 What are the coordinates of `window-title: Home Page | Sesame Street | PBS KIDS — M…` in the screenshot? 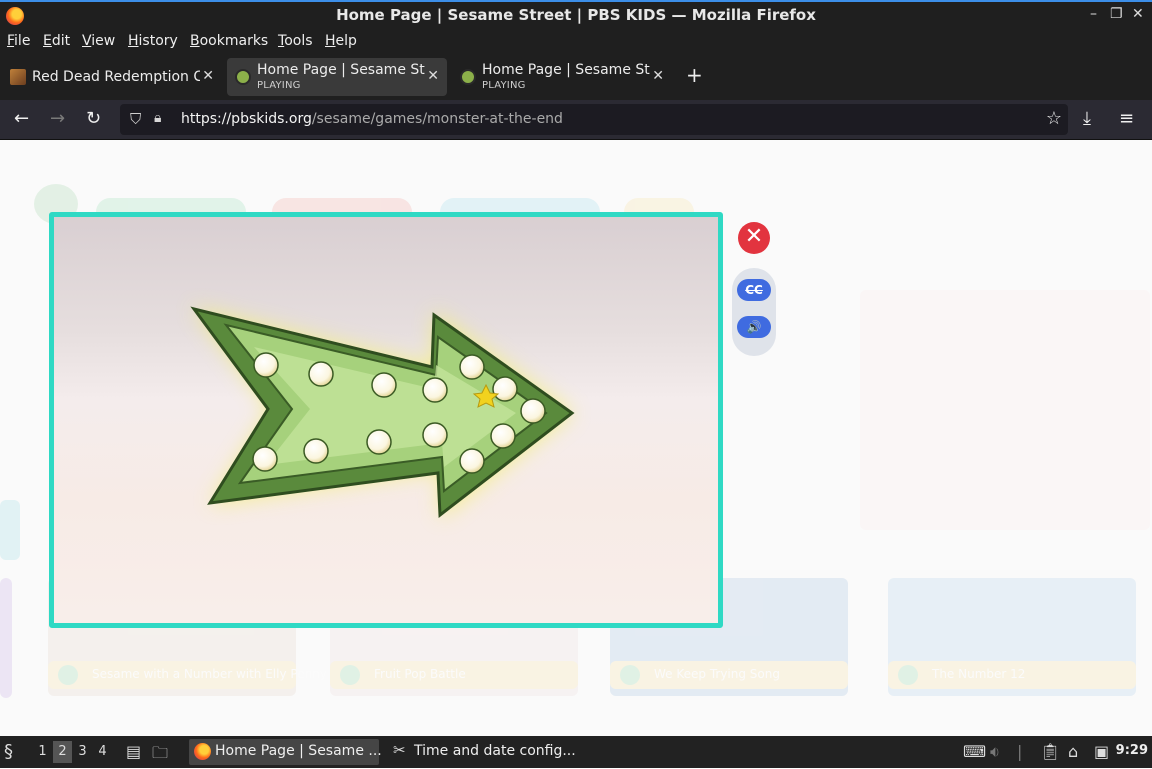 It's located at (576, 15).